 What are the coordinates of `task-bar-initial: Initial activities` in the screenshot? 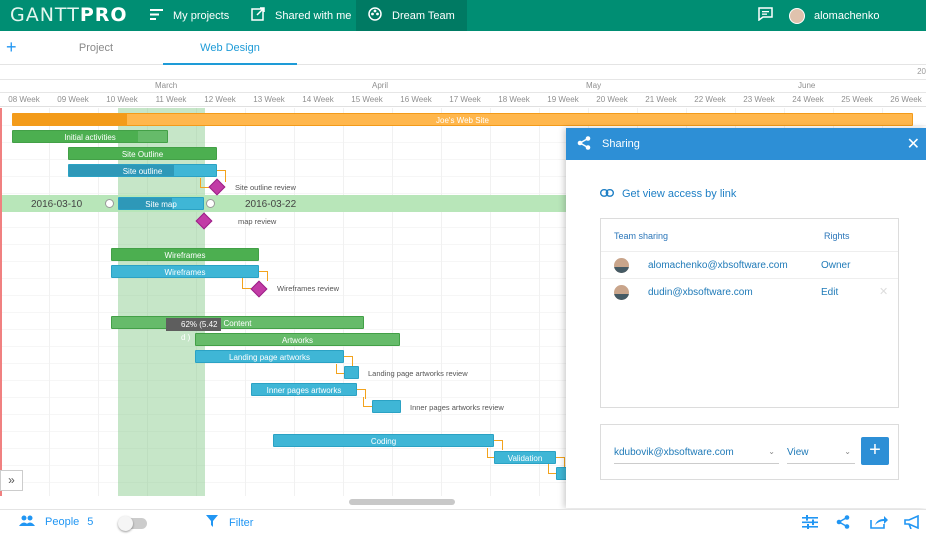 It's located at (90, 136).